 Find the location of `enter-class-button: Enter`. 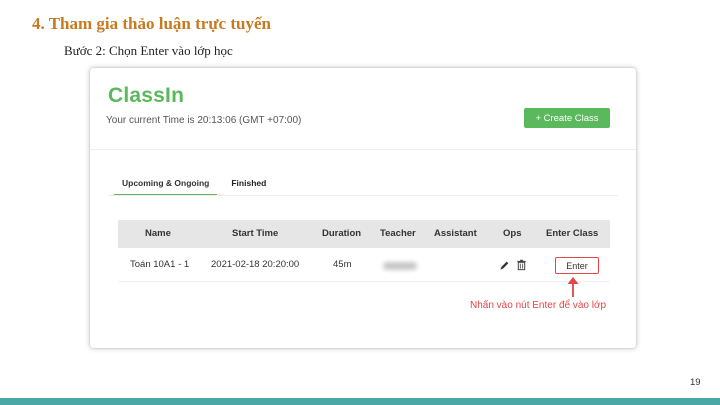

enter-class-button: Enter is located at coordinates (577, 265).